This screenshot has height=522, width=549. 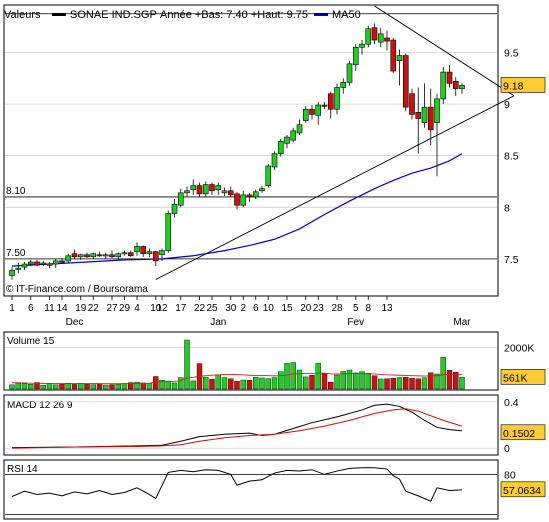 What do you see at coordinates (462, 322) in the screenshot?
I see `x-month-label: Mar` at bounding box center [462, 322].